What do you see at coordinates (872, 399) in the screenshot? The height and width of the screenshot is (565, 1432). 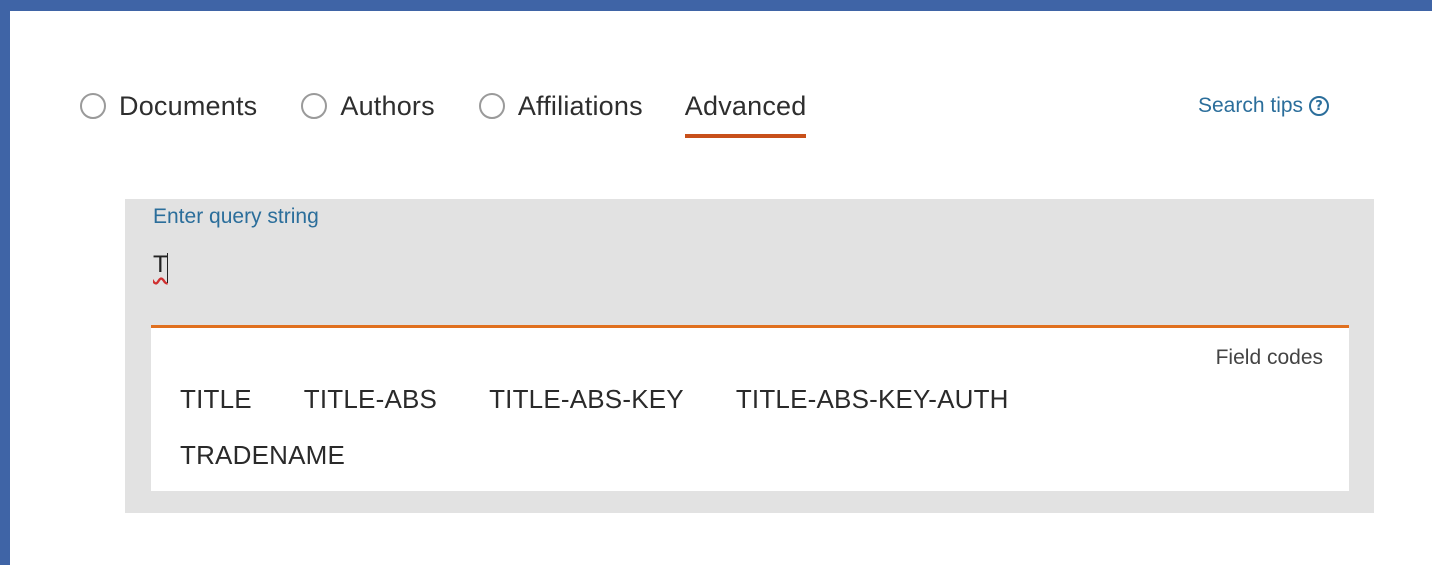 I see `field-code-title-abs-key-auth: TITLE-ABS-KEY-AUTH` at bounding box center [872, 399].